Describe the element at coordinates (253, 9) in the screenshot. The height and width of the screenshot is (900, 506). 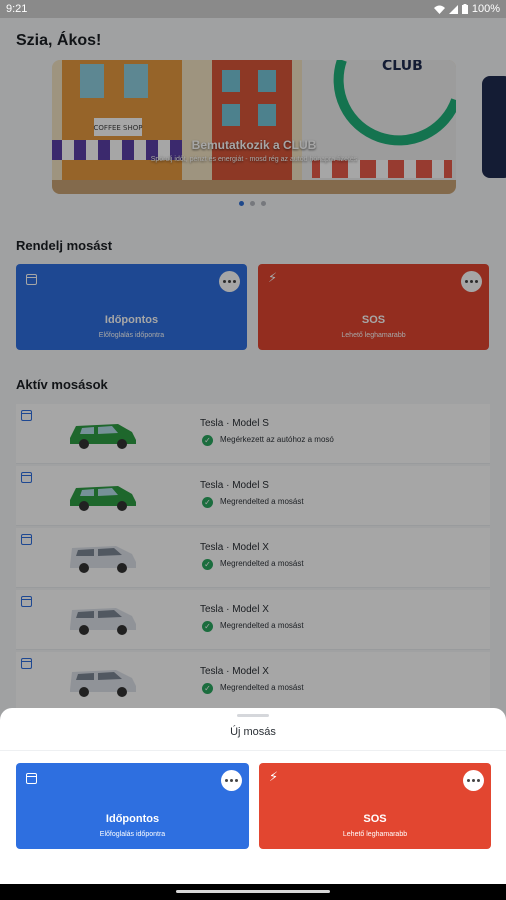
I see `status-bar: 9:21 100%` at that location.